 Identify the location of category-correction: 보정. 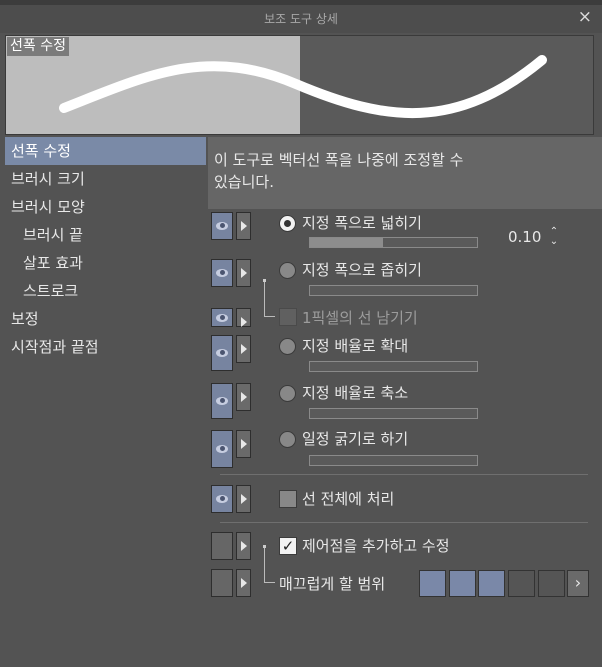
(105, 319).